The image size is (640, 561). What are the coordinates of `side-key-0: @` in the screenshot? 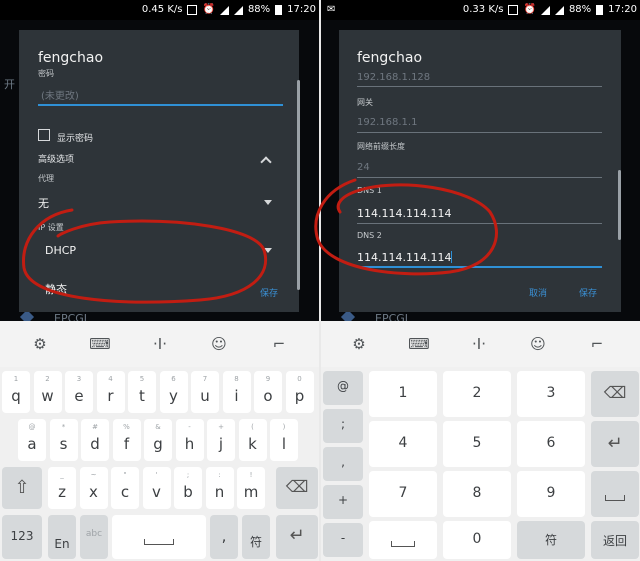 It's located at (343, 388).